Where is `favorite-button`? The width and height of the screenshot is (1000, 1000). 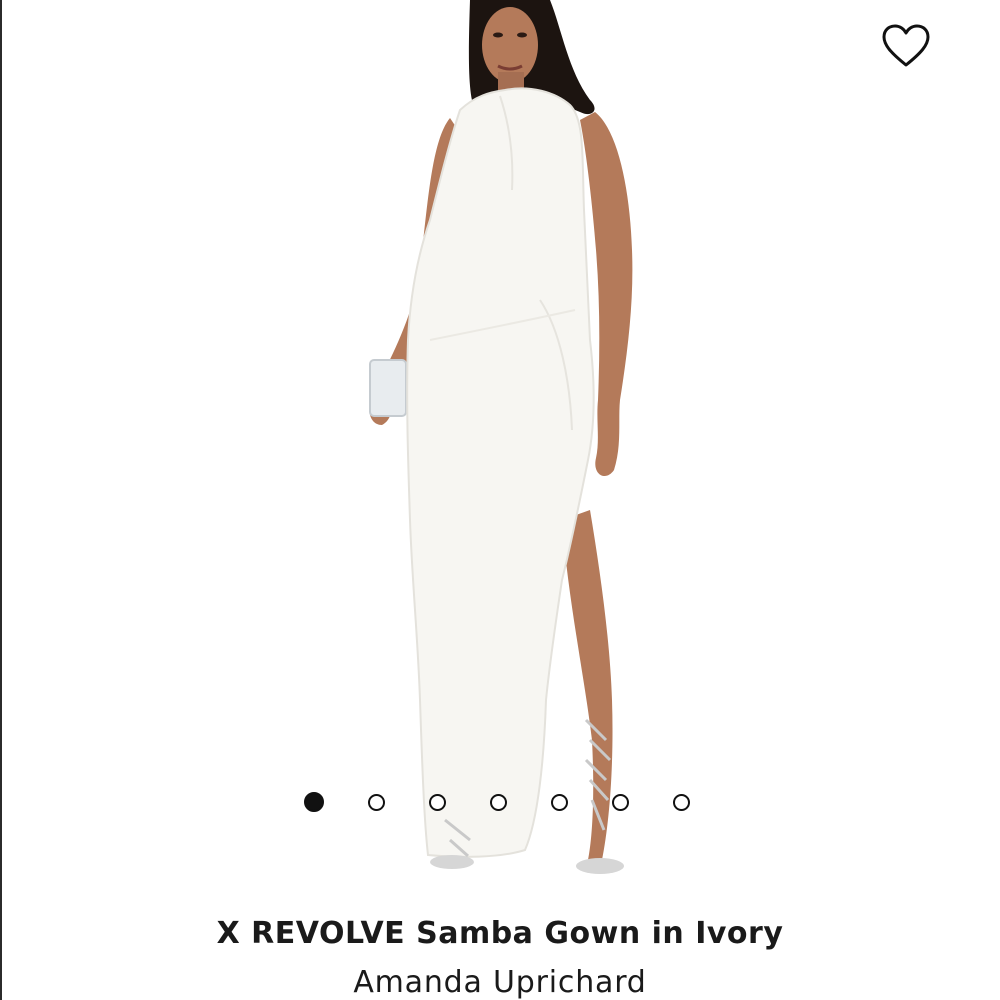
favorite-button is located at coordinates (906, 46).